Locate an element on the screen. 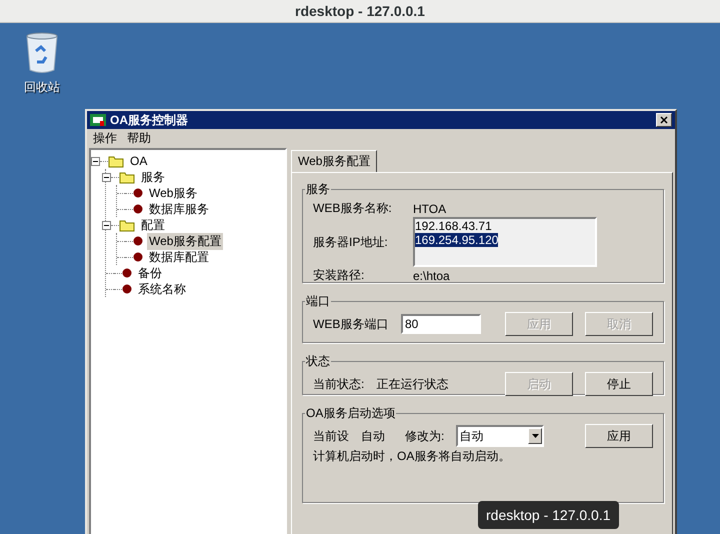  field-label: 安装路径: is located at coordinates (339, 275).